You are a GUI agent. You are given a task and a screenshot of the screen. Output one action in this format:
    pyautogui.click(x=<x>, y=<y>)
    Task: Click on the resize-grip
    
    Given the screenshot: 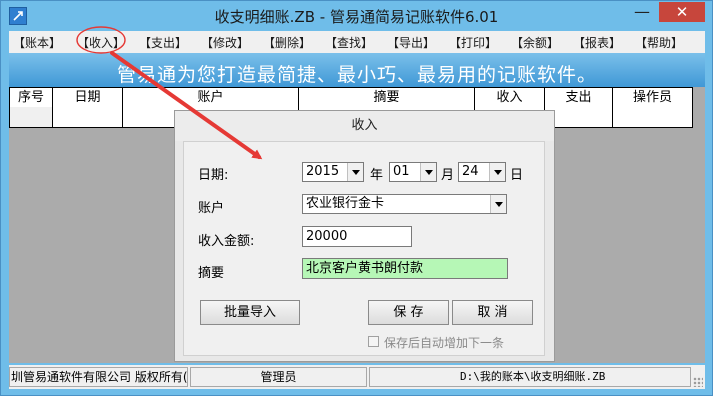 What is the action you would take?
    pyautogui.click(x=698, y=382)
    